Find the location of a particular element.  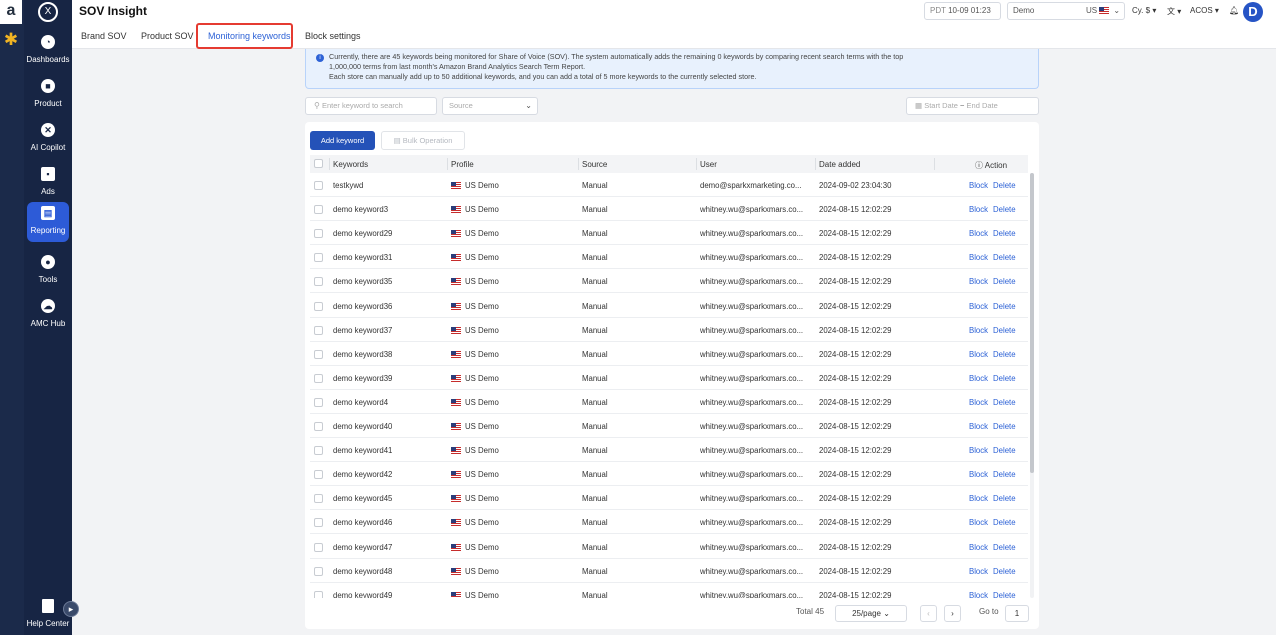

column-user: User is located at coordinates (708, 164).